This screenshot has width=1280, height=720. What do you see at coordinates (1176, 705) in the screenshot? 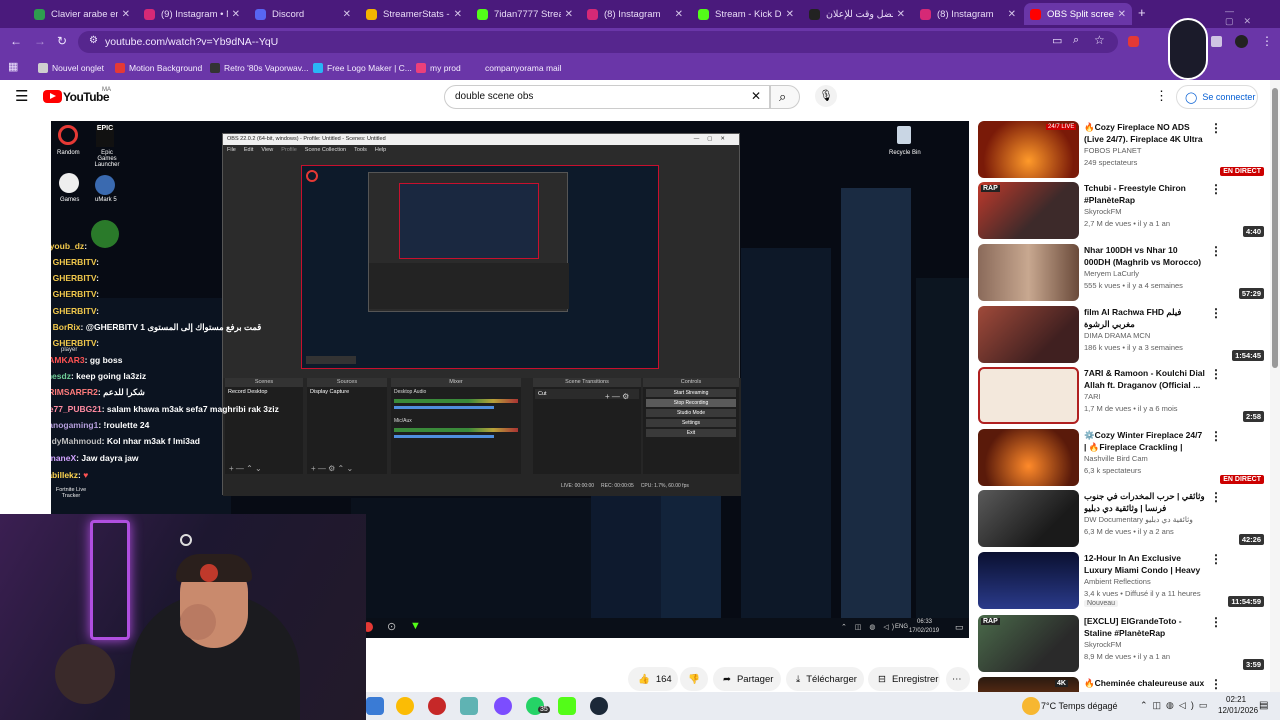
I see `system-tray-icons: ⌃◫◍◁)▭` at bounding box center [1176, 705].